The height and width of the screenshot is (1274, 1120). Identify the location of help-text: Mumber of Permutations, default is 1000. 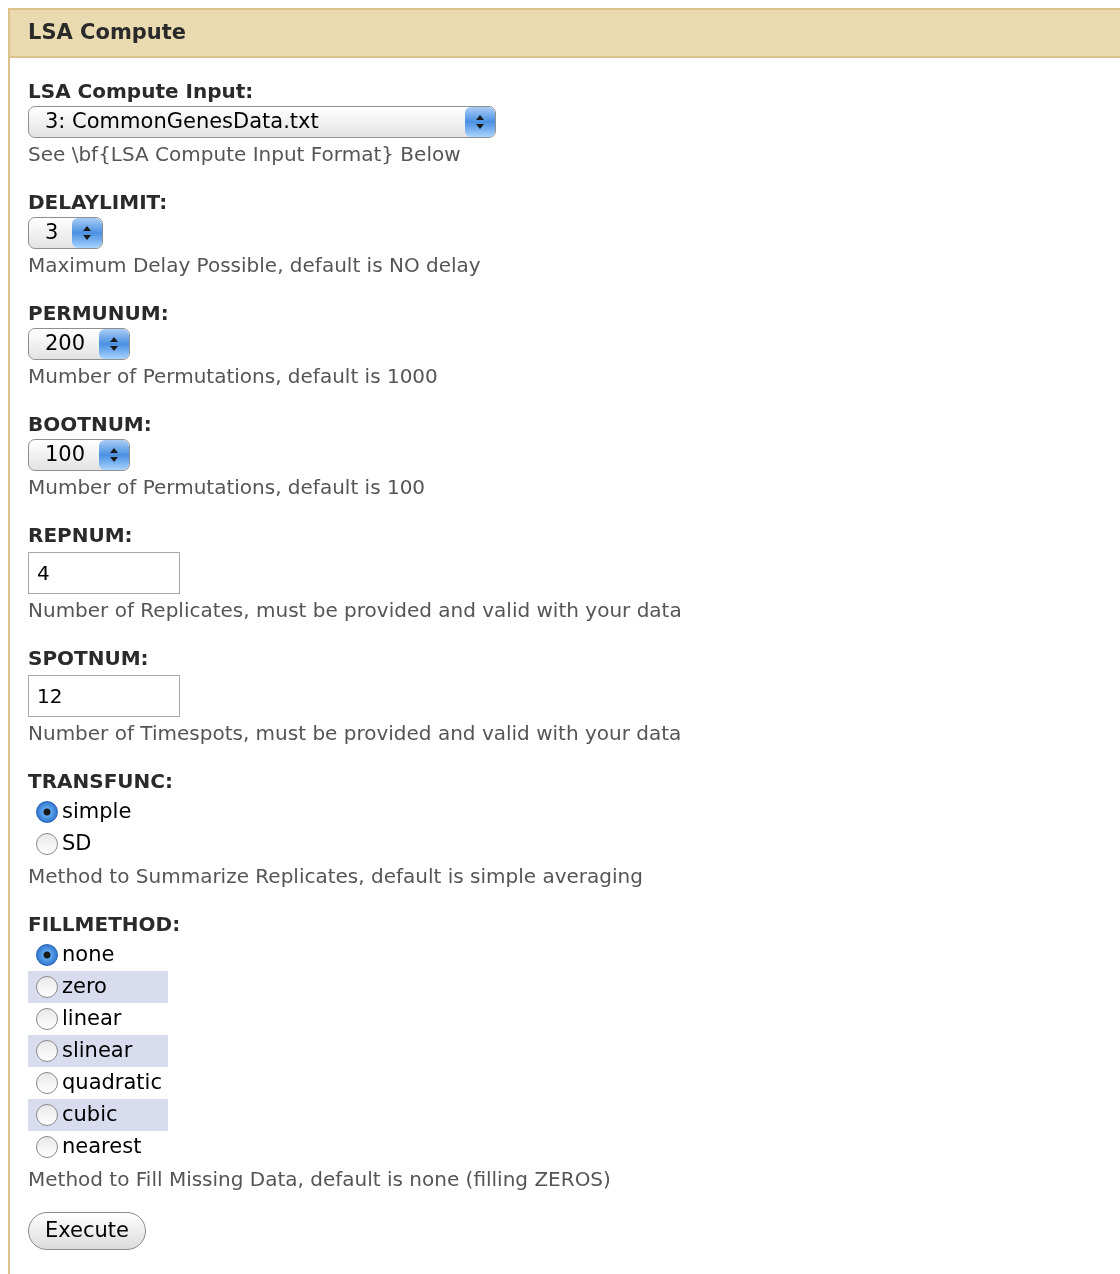
(233, 376).